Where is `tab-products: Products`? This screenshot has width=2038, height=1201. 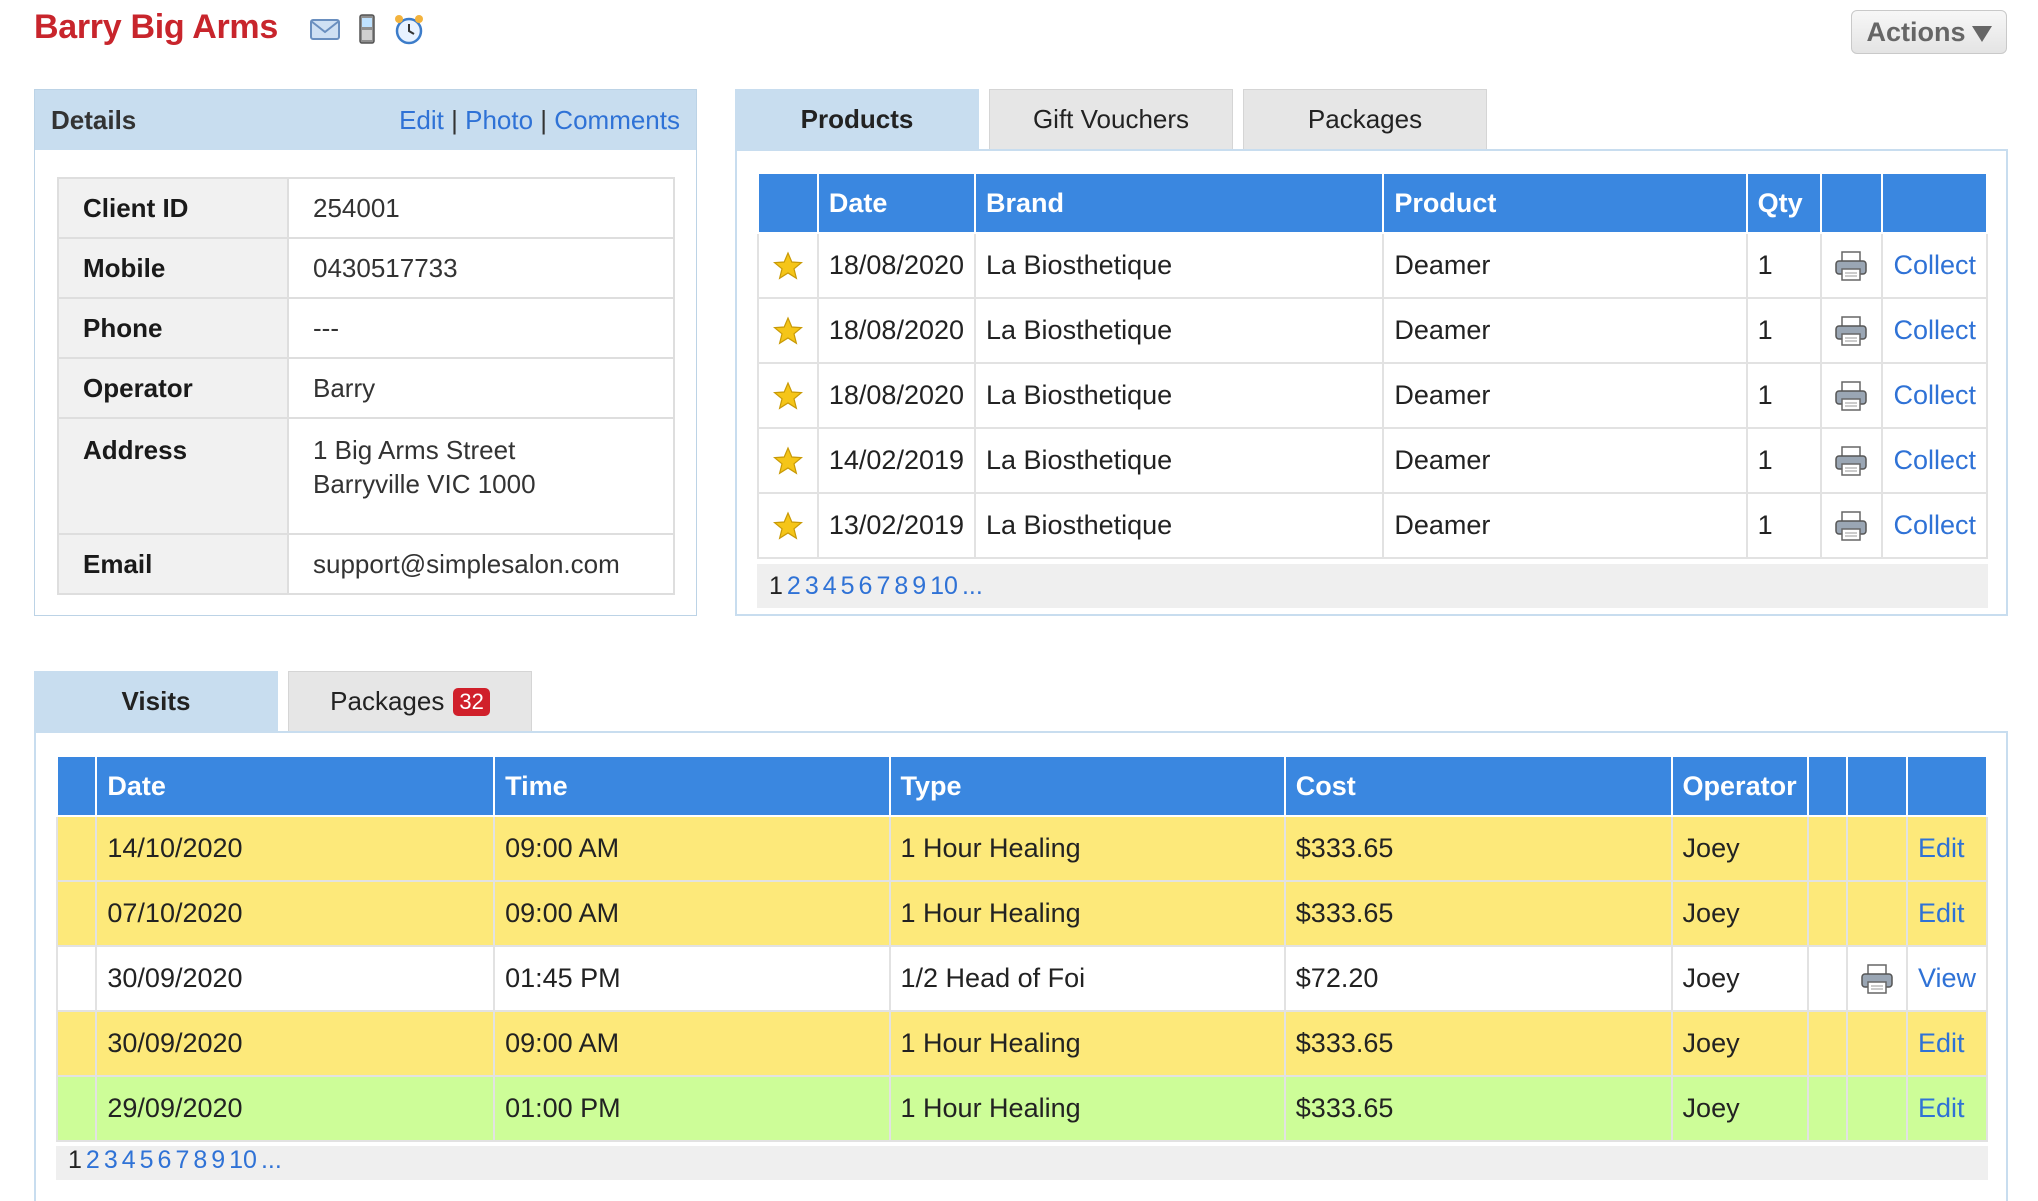
tab-products: Products is located at coordinates (857, 119).